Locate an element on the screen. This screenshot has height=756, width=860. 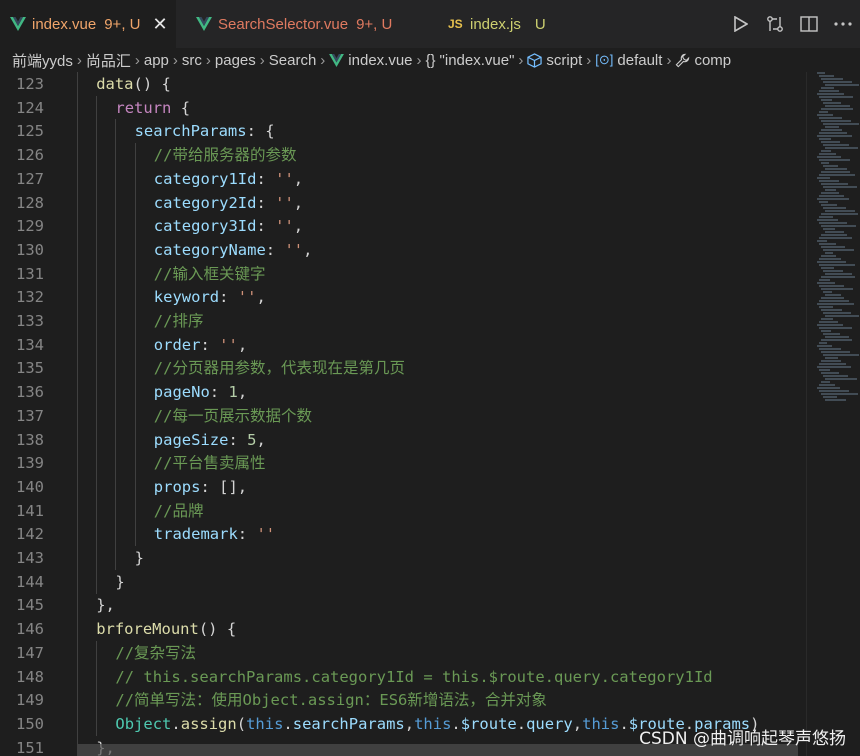
breadcrumb-item: script is located at coordinates (564, 60).